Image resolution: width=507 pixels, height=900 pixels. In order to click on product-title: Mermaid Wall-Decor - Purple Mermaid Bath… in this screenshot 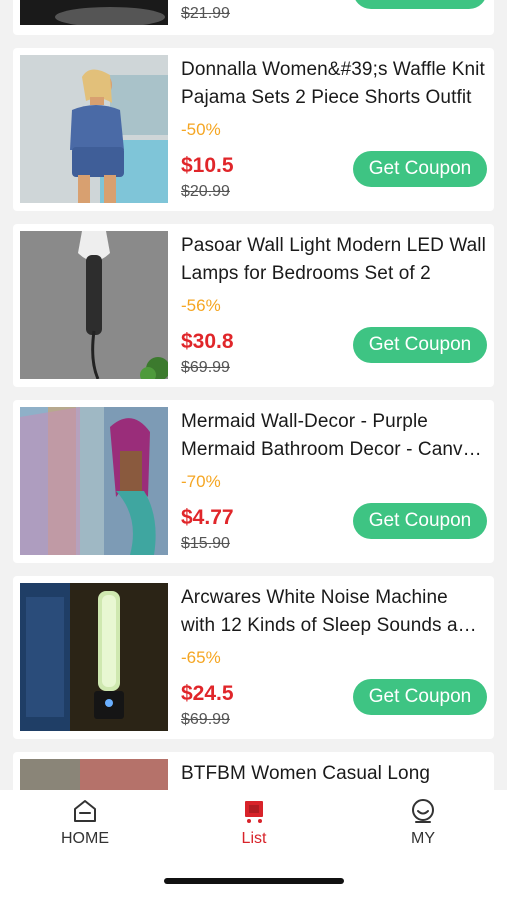, I will do `click(334, 436)`.